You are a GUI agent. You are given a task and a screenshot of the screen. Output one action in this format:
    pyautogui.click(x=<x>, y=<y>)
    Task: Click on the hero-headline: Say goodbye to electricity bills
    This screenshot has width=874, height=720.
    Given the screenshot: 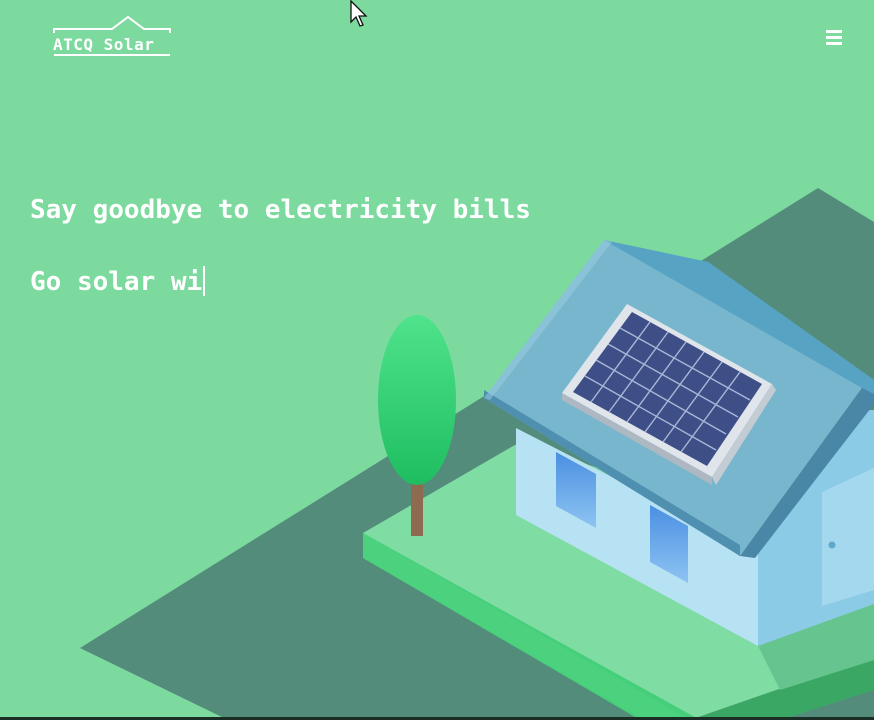 What is the action you would take?
    pyautogui.click(x=280, y=210)
    